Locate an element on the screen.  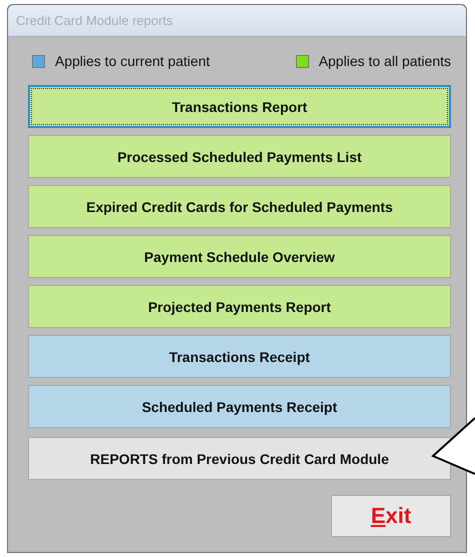
report-button: Scheduled Payments Receipt is located at coordinates (239, 406).